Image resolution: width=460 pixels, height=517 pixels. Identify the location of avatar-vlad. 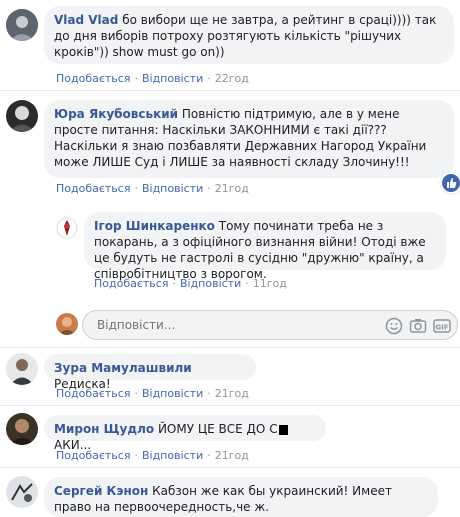
(22, 25).